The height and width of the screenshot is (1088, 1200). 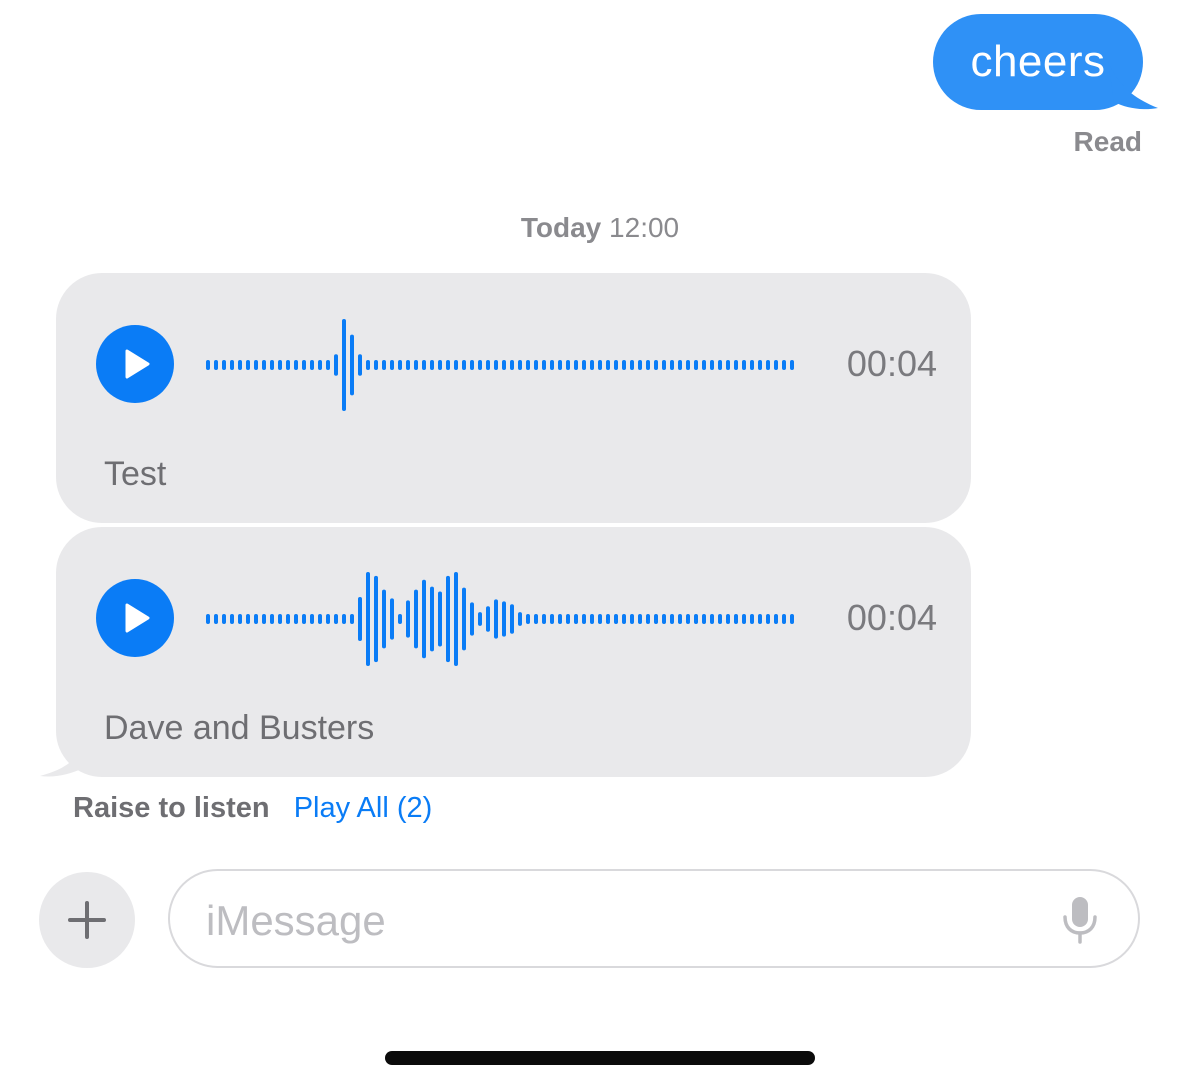 What do you see at coordinates (252, 808) in the screenshot?
I see `audio-actions-row: Raise to listen Play All (2)` at bounding box center [252, 808].